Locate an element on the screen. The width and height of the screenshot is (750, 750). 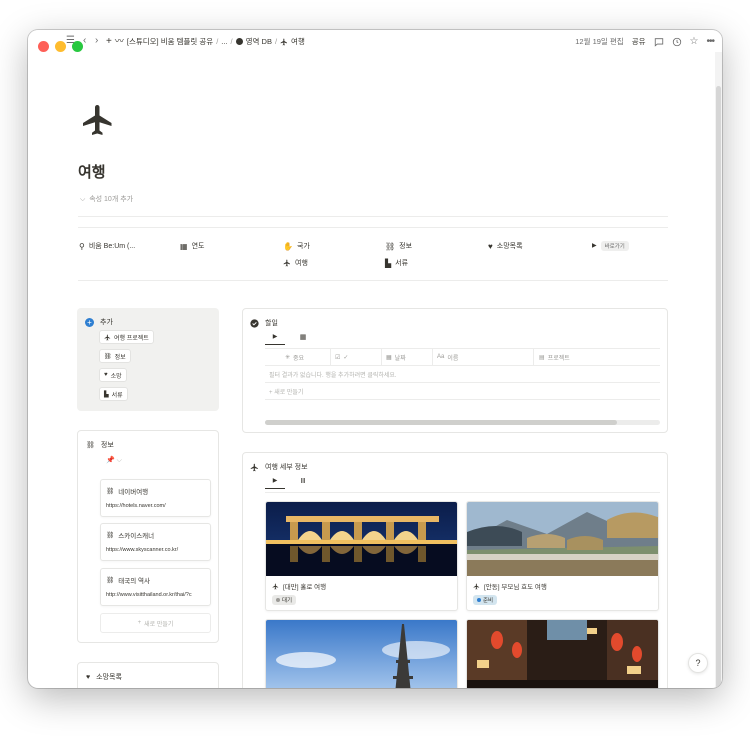
link-wishlist: ♥ 소망목록 is located at coordinates (505, 246).